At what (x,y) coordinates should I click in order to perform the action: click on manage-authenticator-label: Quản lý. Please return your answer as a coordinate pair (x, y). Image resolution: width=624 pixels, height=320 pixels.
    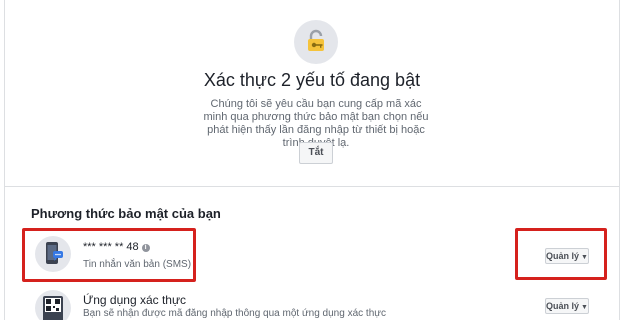
    Looking at the image, I should click on (563, 306).